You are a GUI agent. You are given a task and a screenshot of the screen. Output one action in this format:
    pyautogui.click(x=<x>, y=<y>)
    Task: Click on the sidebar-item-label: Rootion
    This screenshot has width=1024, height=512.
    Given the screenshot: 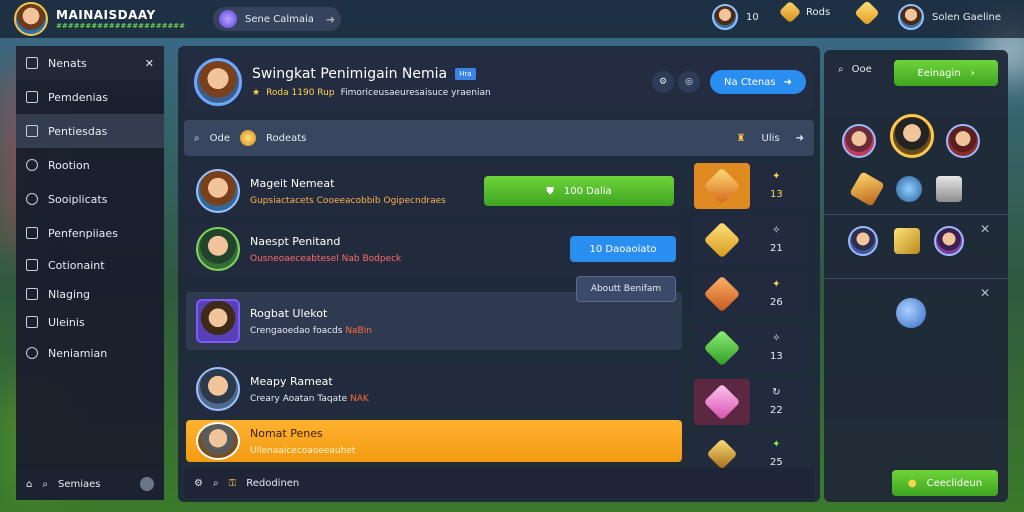 What is the action you would take?
    pyautogui.click(x=69, y=165)
    